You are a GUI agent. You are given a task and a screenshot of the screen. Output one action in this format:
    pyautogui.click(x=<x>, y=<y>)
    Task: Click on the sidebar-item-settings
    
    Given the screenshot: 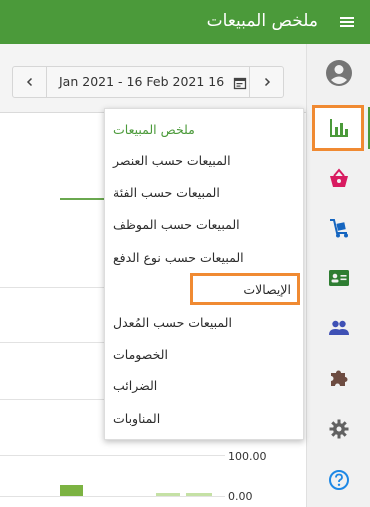 What is the action you would take?
    pyautogui.click(x=338, y=429)
    